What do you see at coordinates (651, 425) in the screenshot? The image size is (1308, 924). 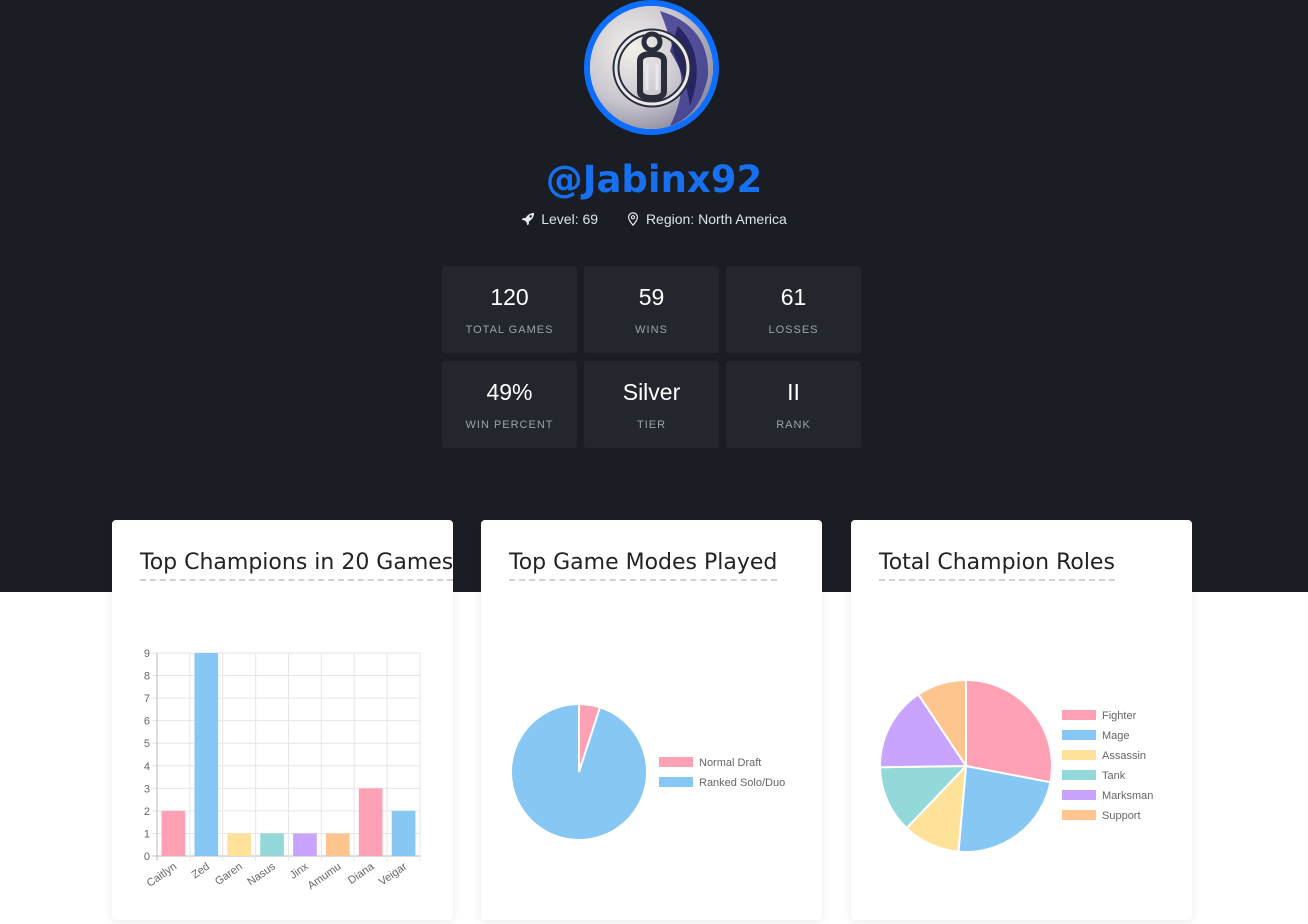 I see `stat-label: Tier` at bounding box center [651, 425].